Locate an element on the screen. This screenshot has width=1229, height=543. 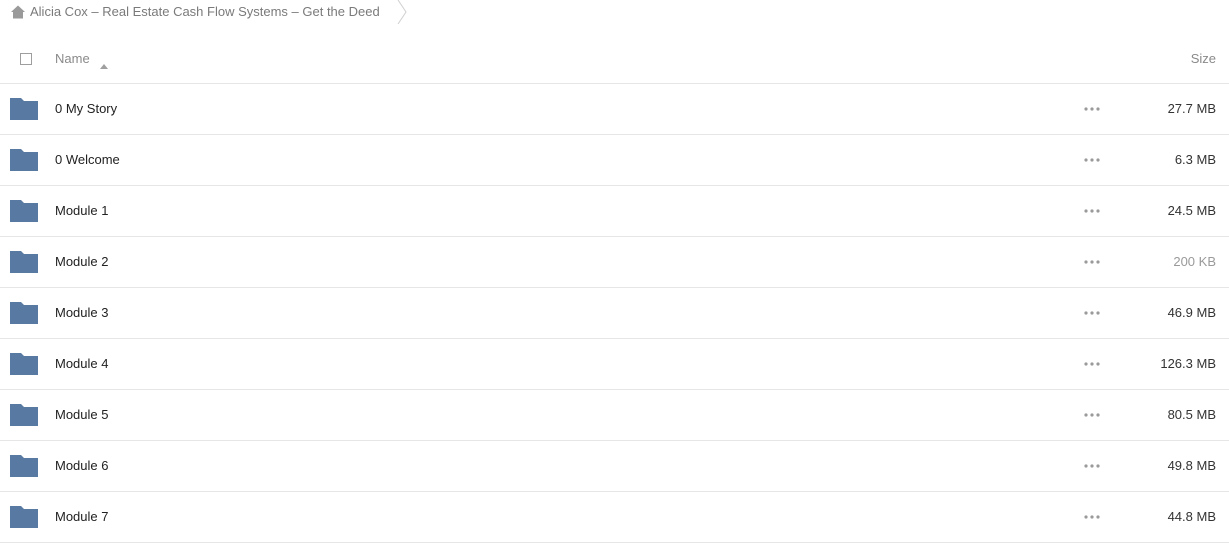
file-name: Module 3 is located at coordinates (81, 312).